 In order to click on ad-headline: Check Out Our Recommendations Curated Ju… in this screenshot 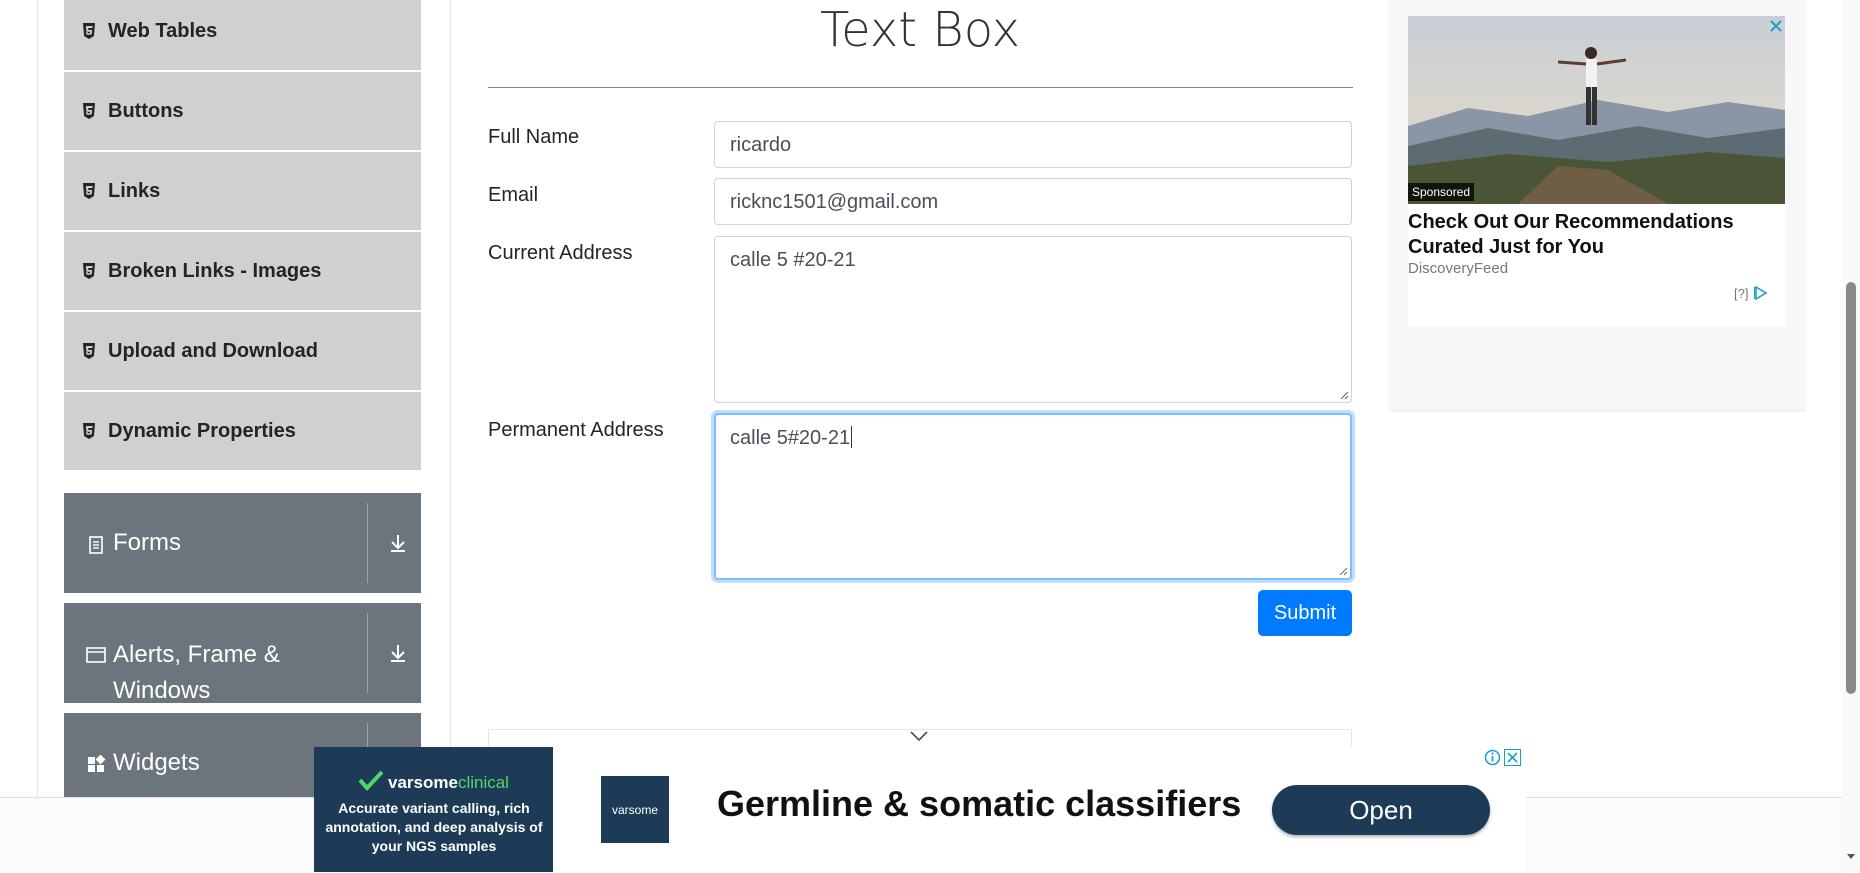, I will do `click(1593, 235)`.